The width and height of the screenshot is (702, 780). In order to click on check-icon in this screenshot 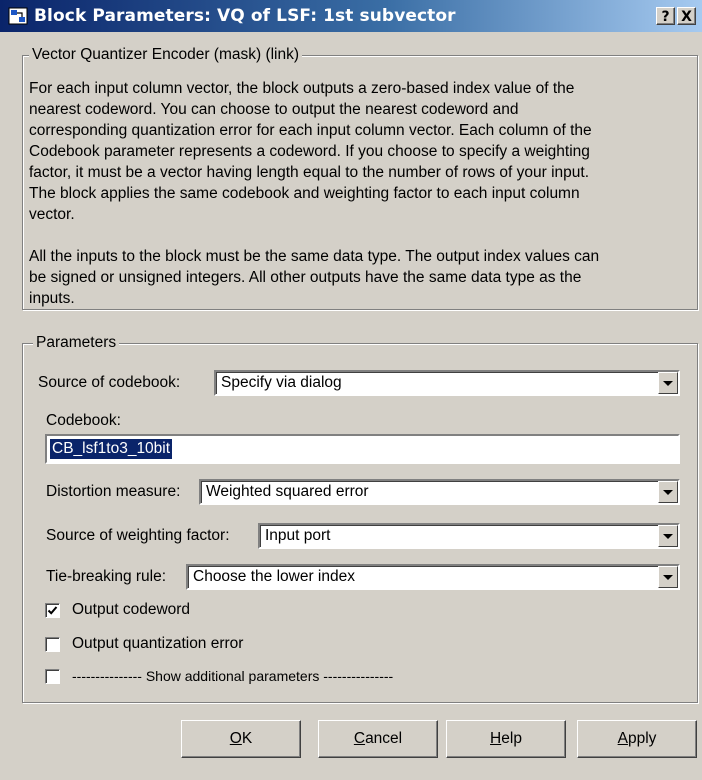, I will do `click(52, 610)`.